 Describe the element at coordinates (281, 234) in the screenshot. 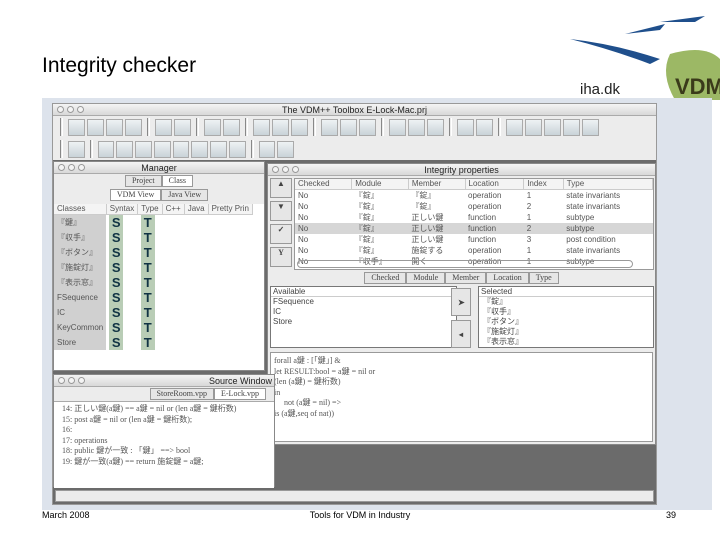

I see `check-icon: ✓` at that location.